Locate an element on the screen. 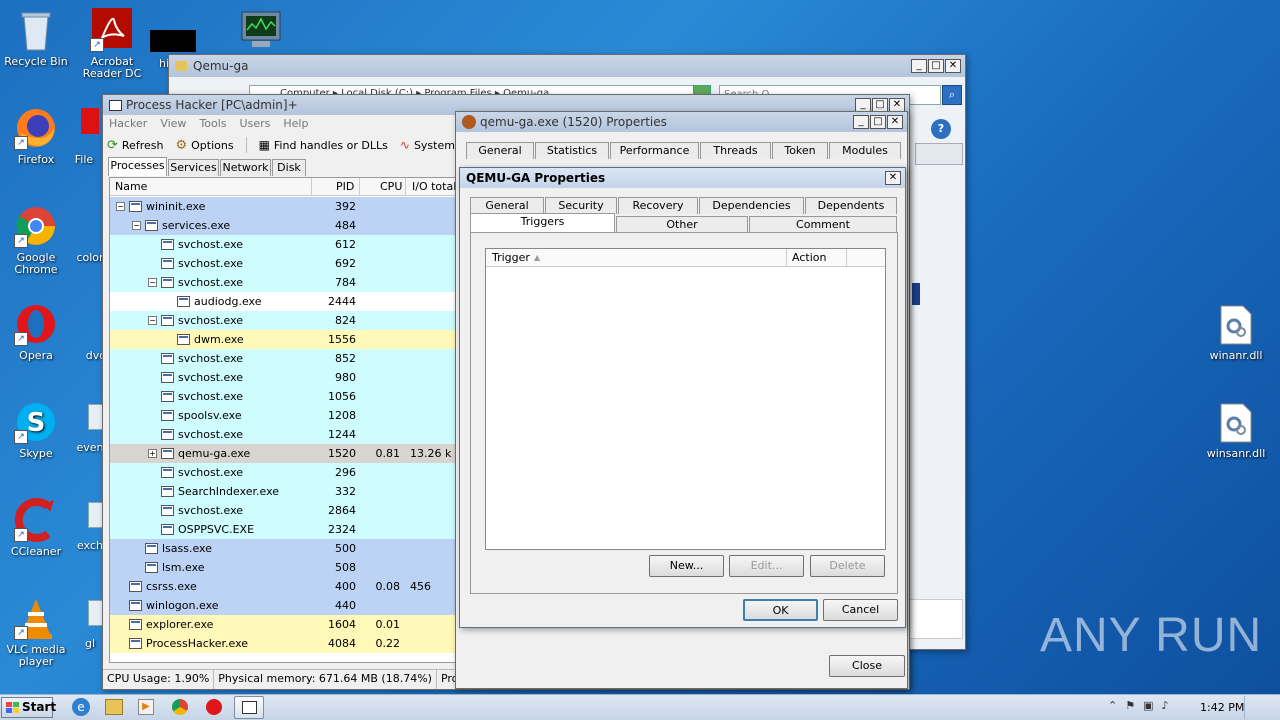  col-pid: PID is located at coordinates (345, 187).